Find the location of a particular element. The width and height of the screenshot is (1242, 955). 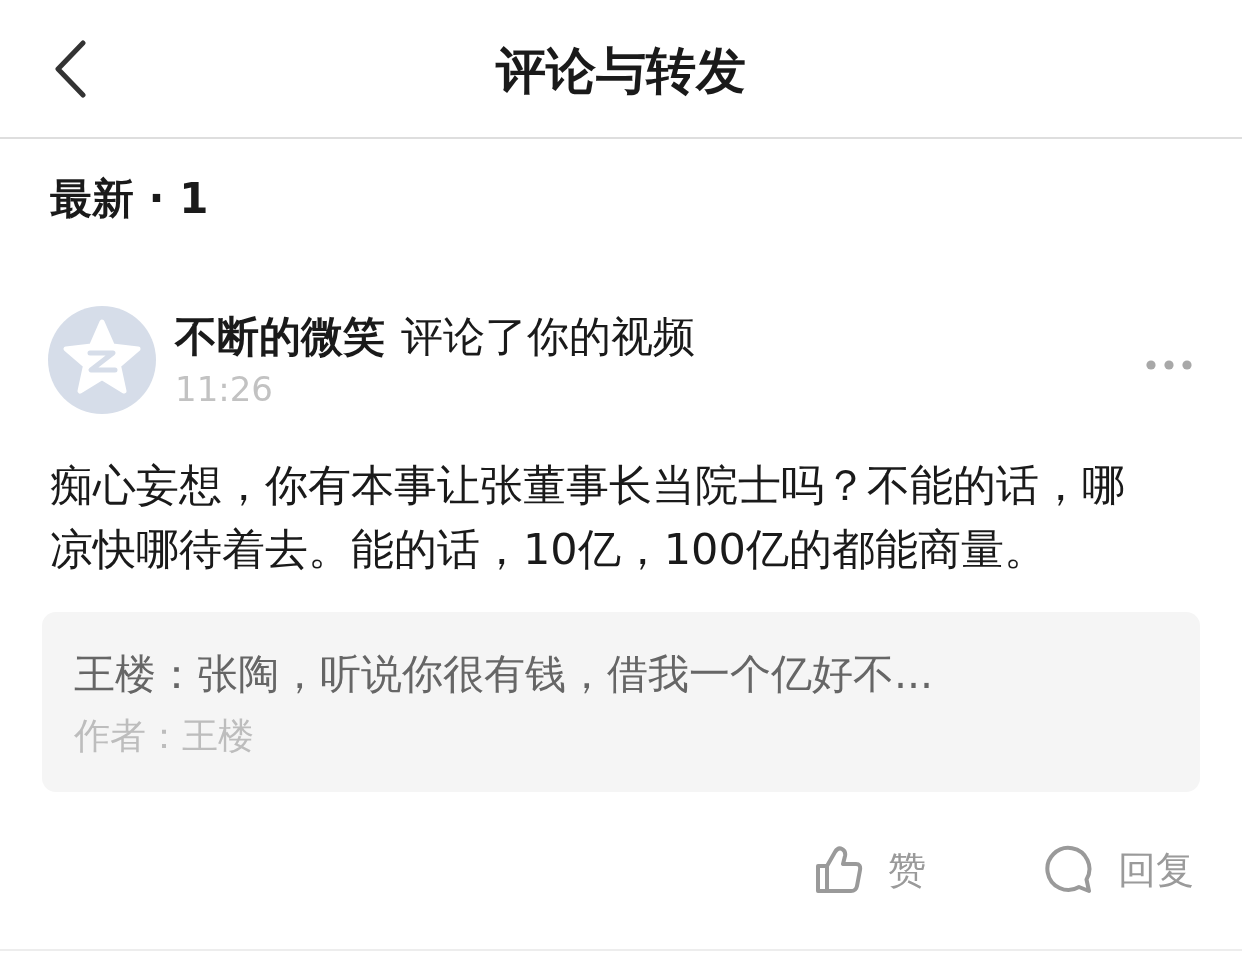

like-button: 赞 is located at coordinates (870, 870).